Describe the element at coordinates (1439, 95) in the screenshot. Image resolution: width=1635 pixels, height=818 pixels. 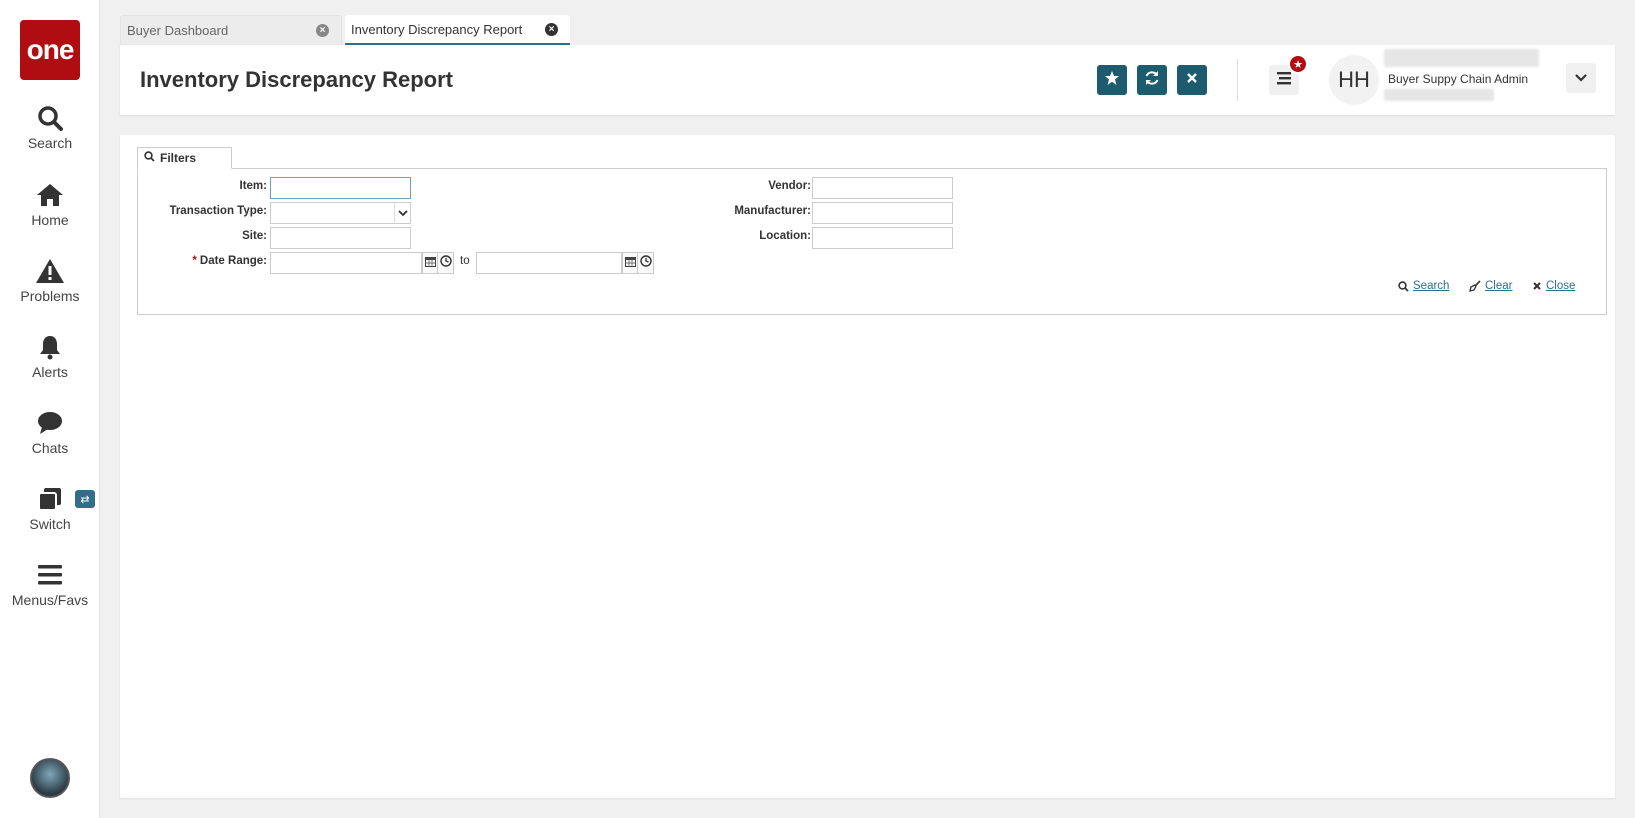
I see `redacted-user-info` at that location.